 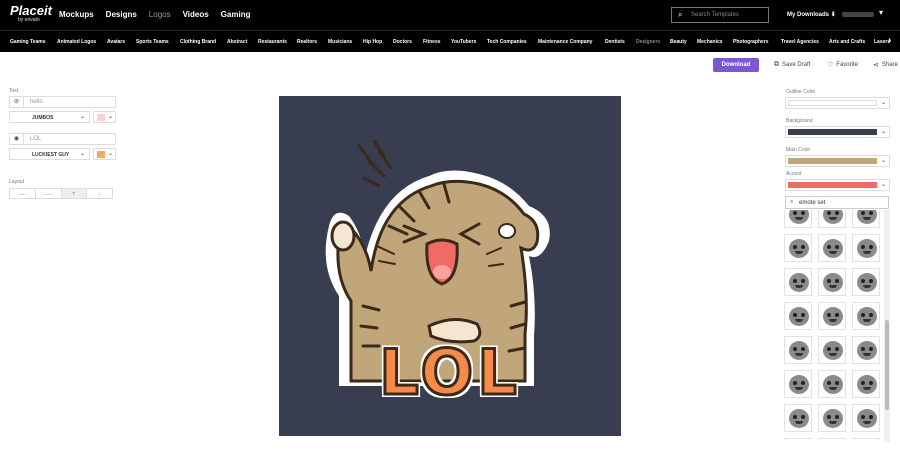 I want to click on background-label: Background, so click(x=799, y=121).